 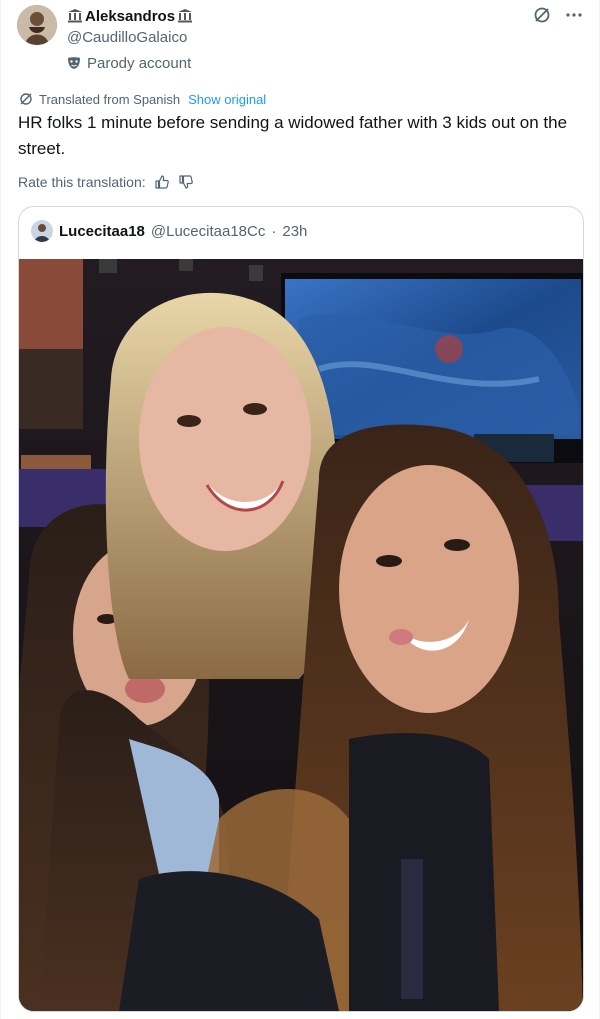 I want to click on thumbs-down-icon, so click(x=186, y=182).